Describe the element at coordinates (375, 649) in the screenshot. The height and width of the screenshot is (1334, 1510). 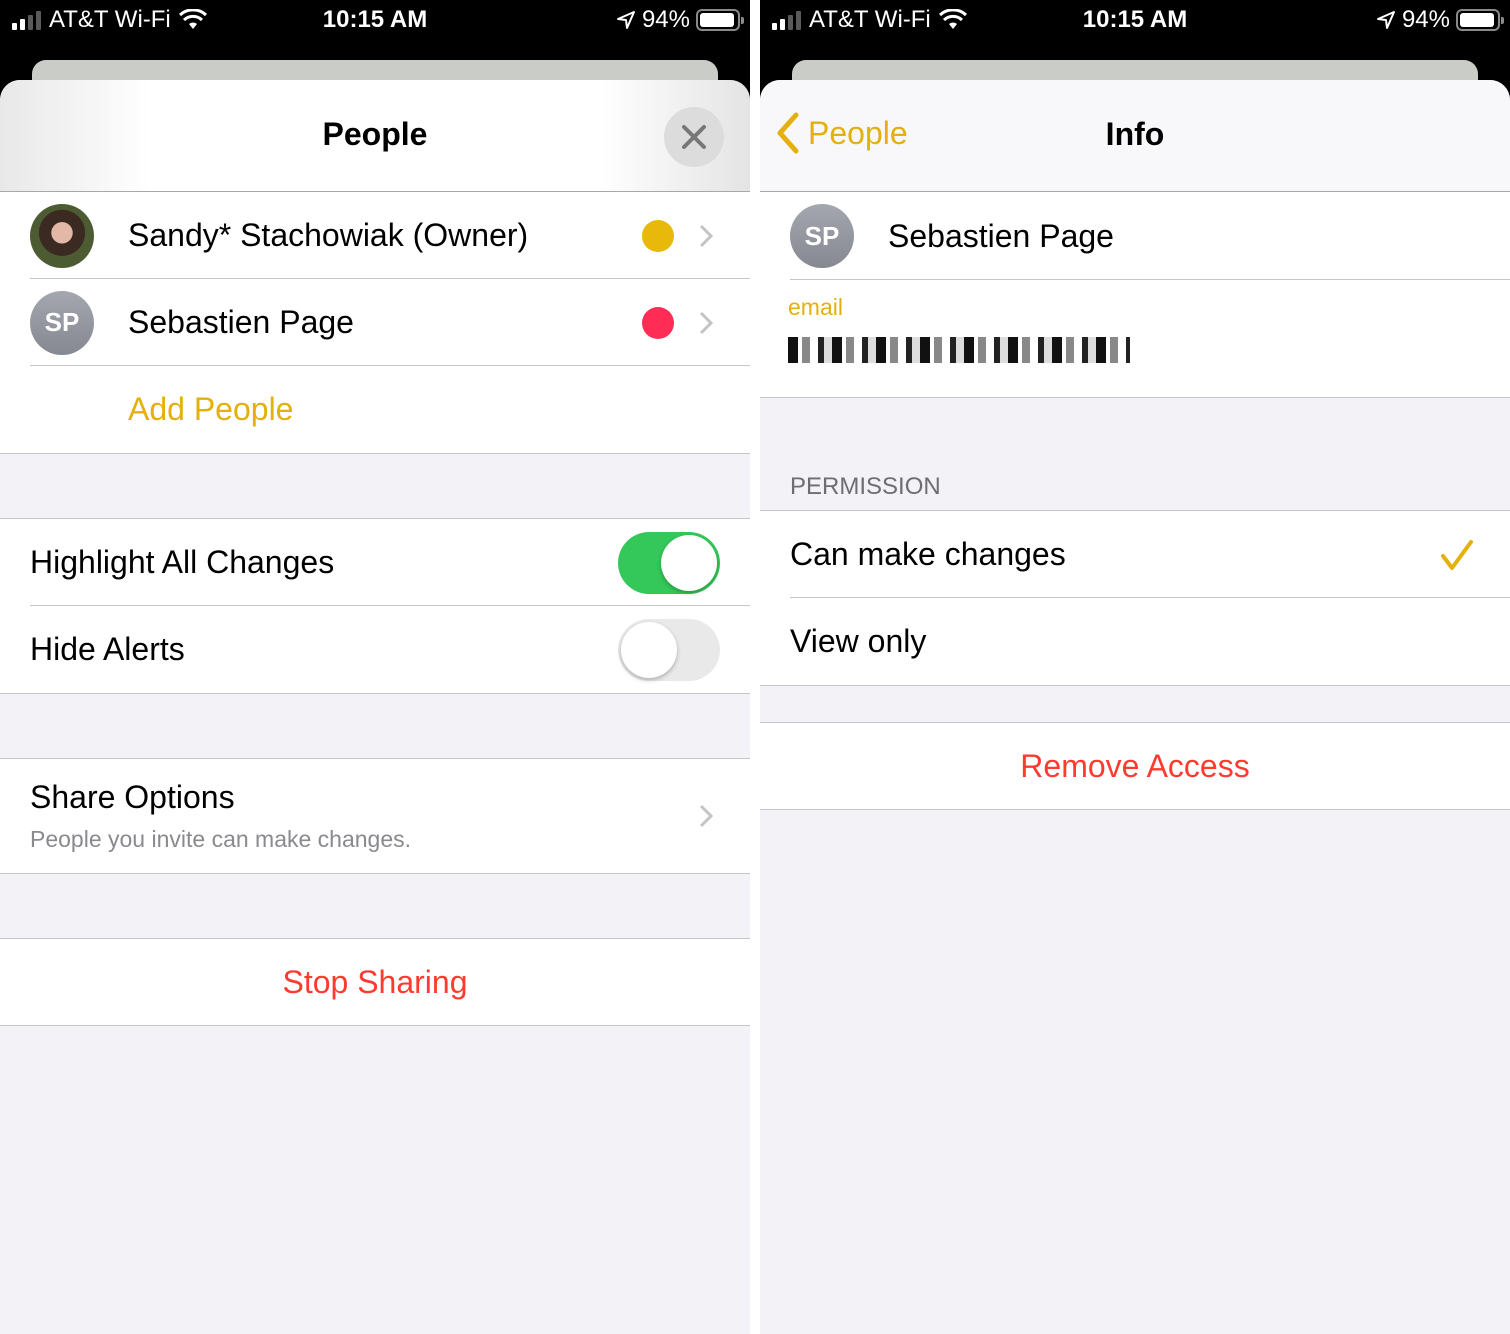
I see `hide-alerts-row: Hide Alerts` at that location.